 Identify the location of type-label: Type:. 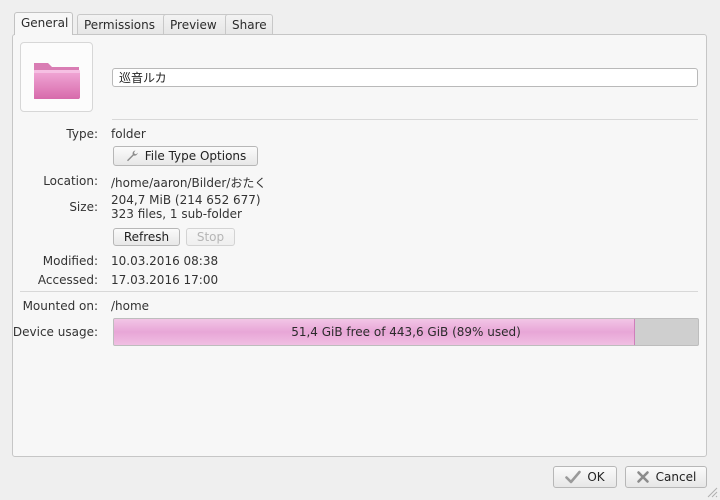
(82, 134).